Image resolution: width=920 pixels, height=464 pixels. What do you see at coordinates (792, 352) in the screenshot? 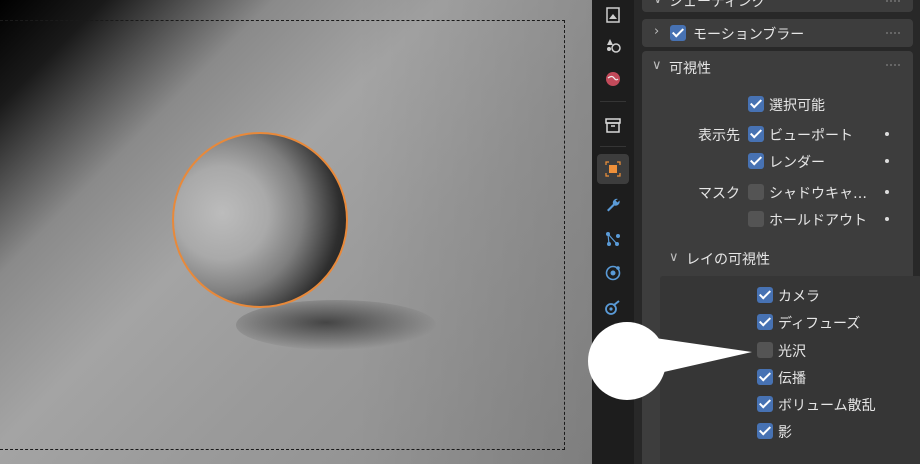
I see `glossy-ray-label: 光沢` at bounding box center [792, 352].